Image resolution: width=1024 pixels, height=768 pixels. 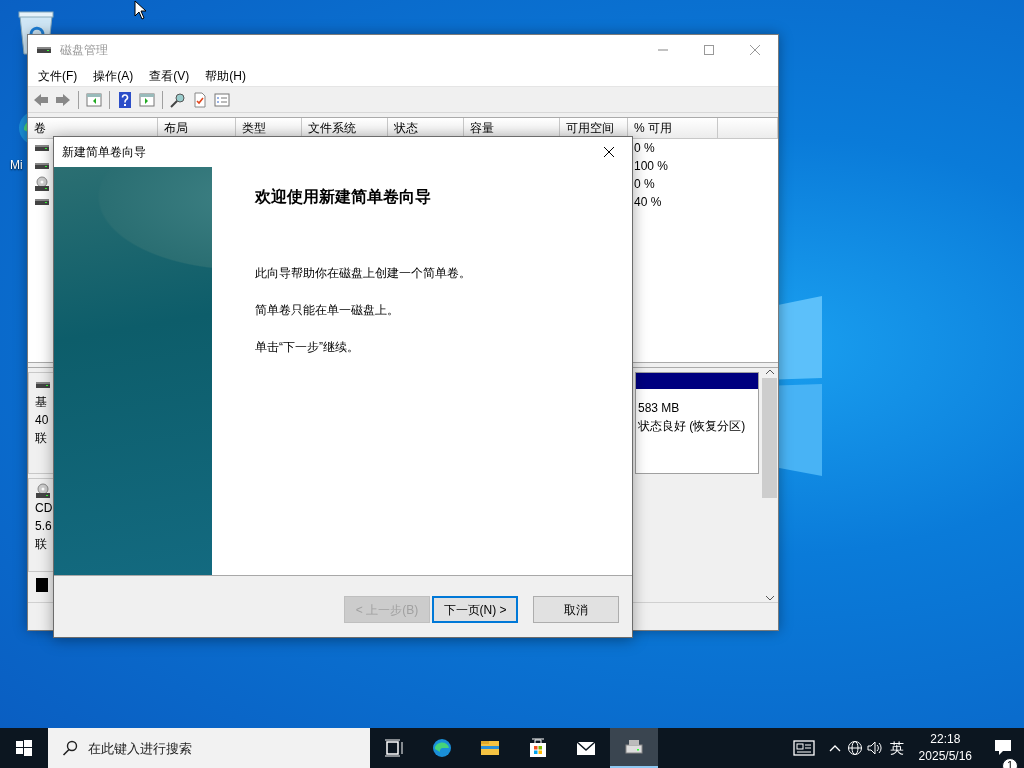 I want to click on disk-label-text: CD, so click(x=44, y=508).